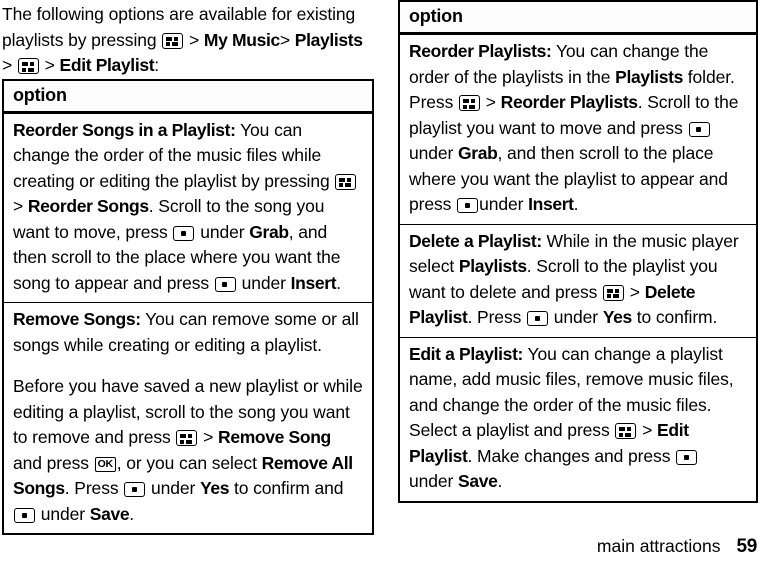 This screenshot has height=564, width=759. I want to click on table-header-cell: option, so click(578, 18).